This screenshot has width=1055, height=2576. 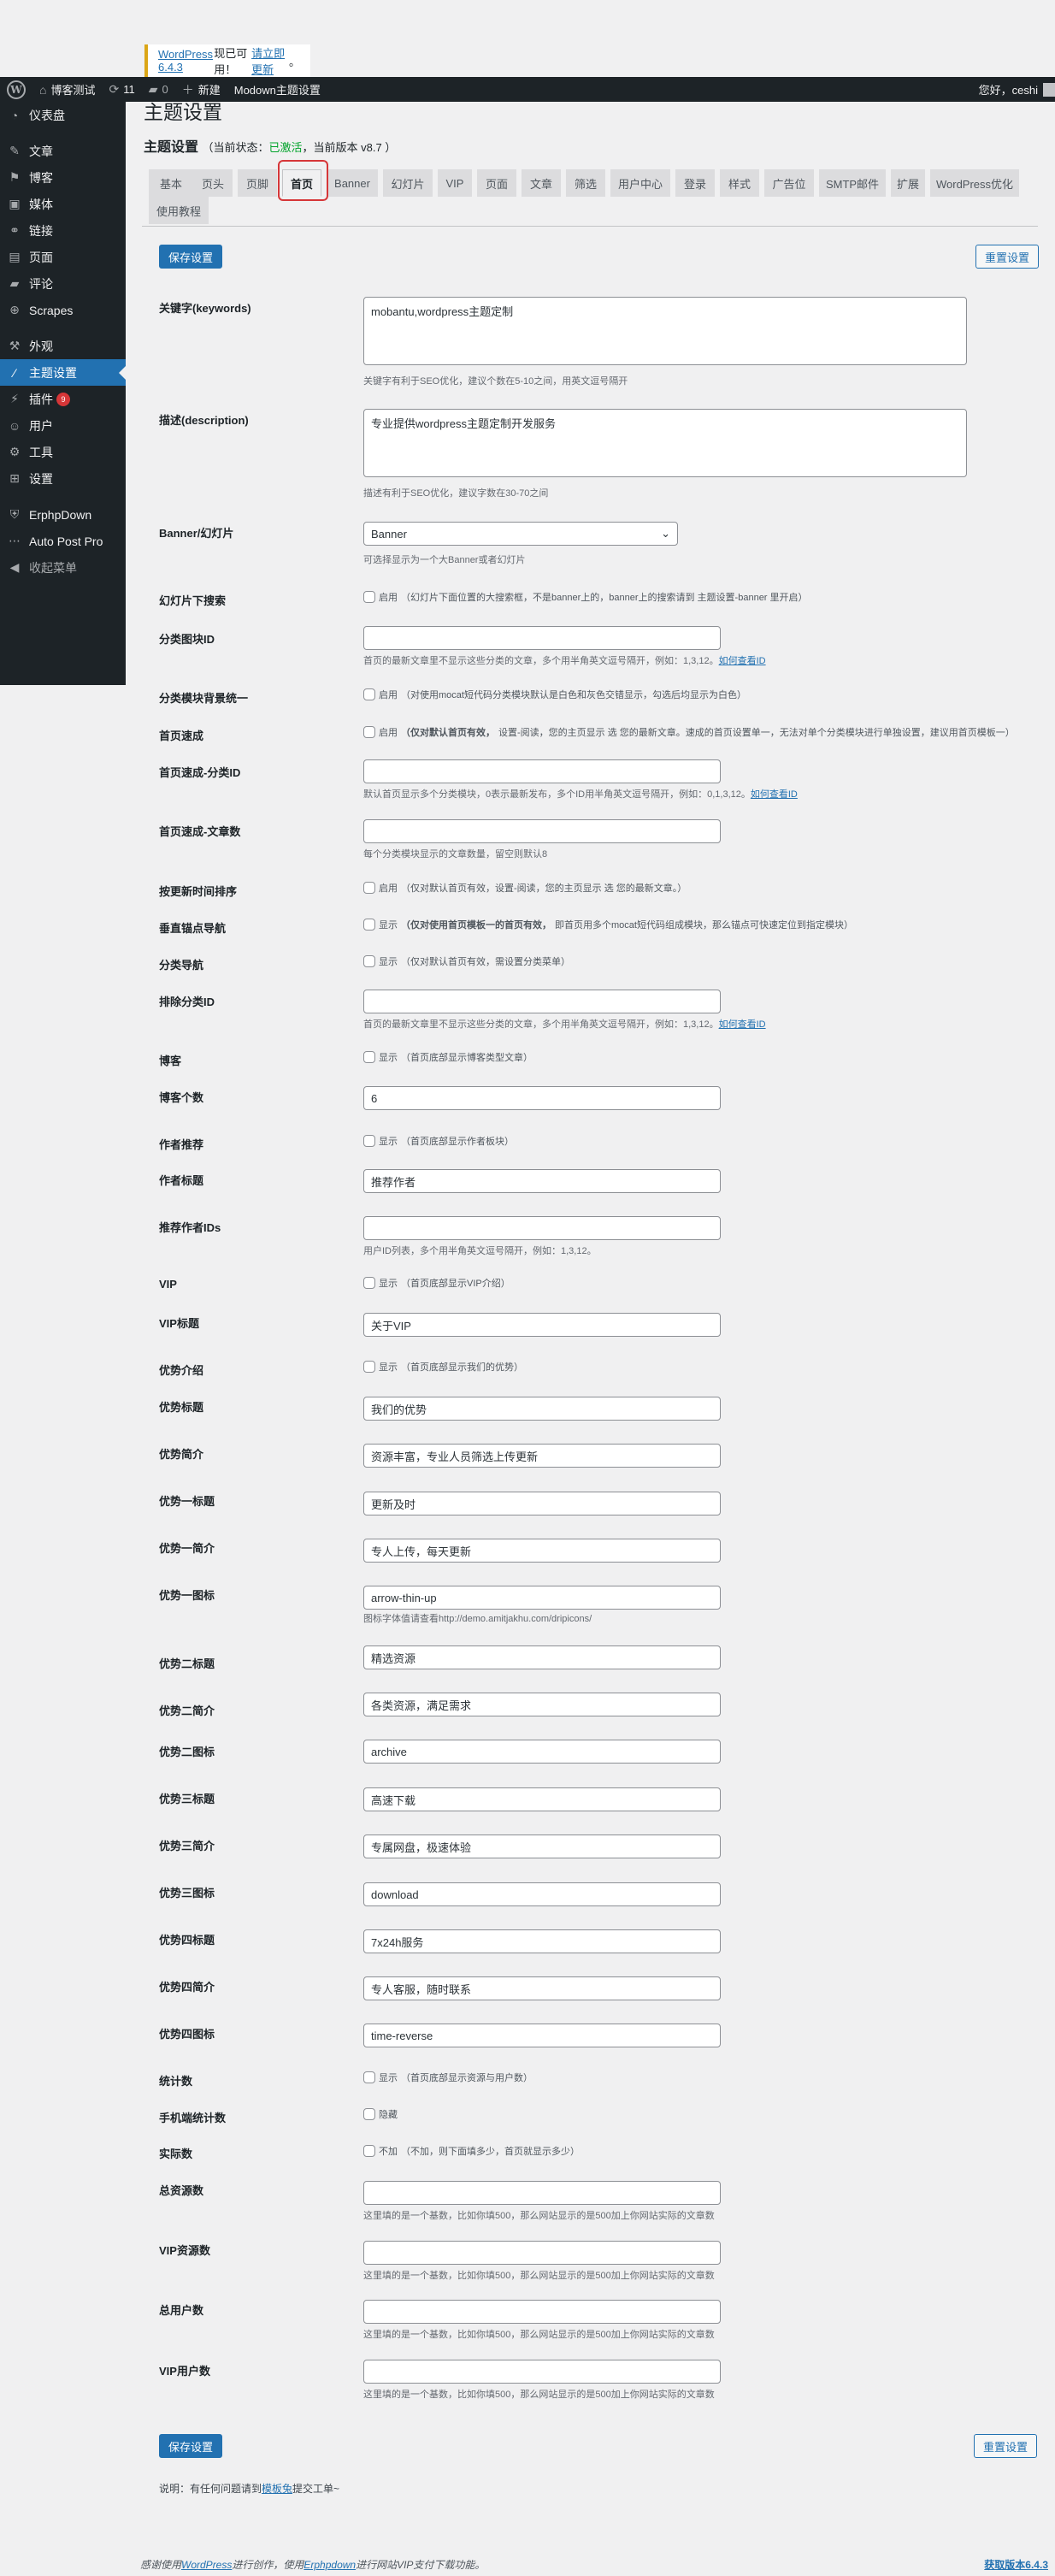 I want to click on update-now-link: 请立即更新, so click(x=270, y=60).